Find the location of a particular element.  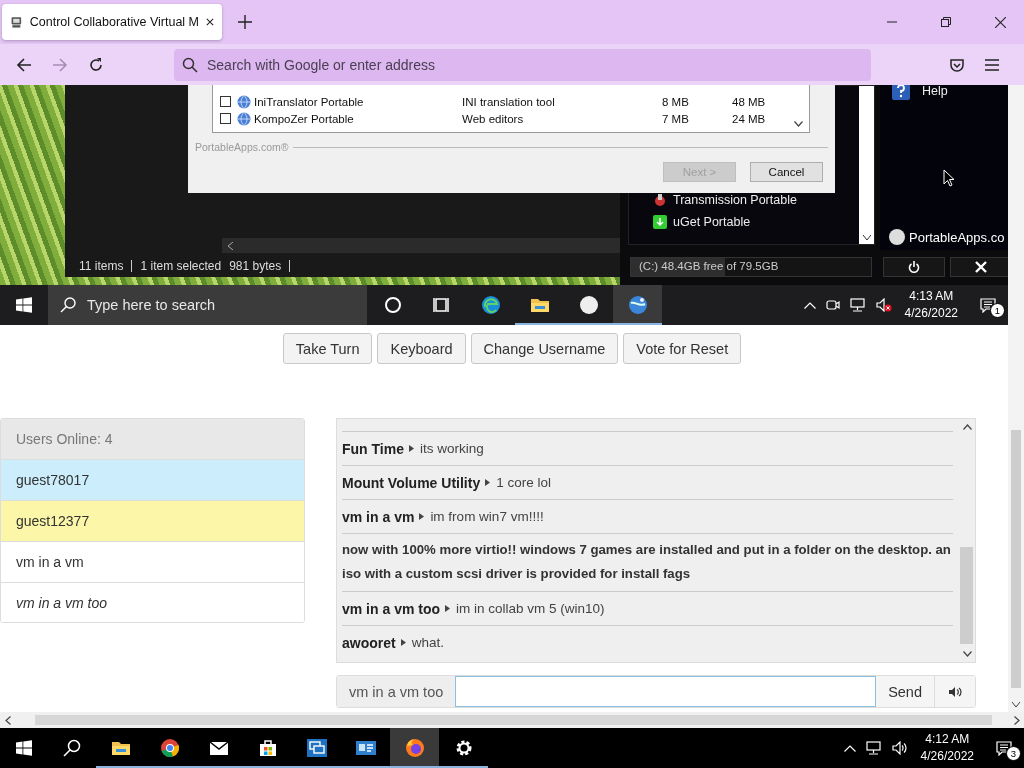

control-button: Change Username is located at coordinates (544, 348).